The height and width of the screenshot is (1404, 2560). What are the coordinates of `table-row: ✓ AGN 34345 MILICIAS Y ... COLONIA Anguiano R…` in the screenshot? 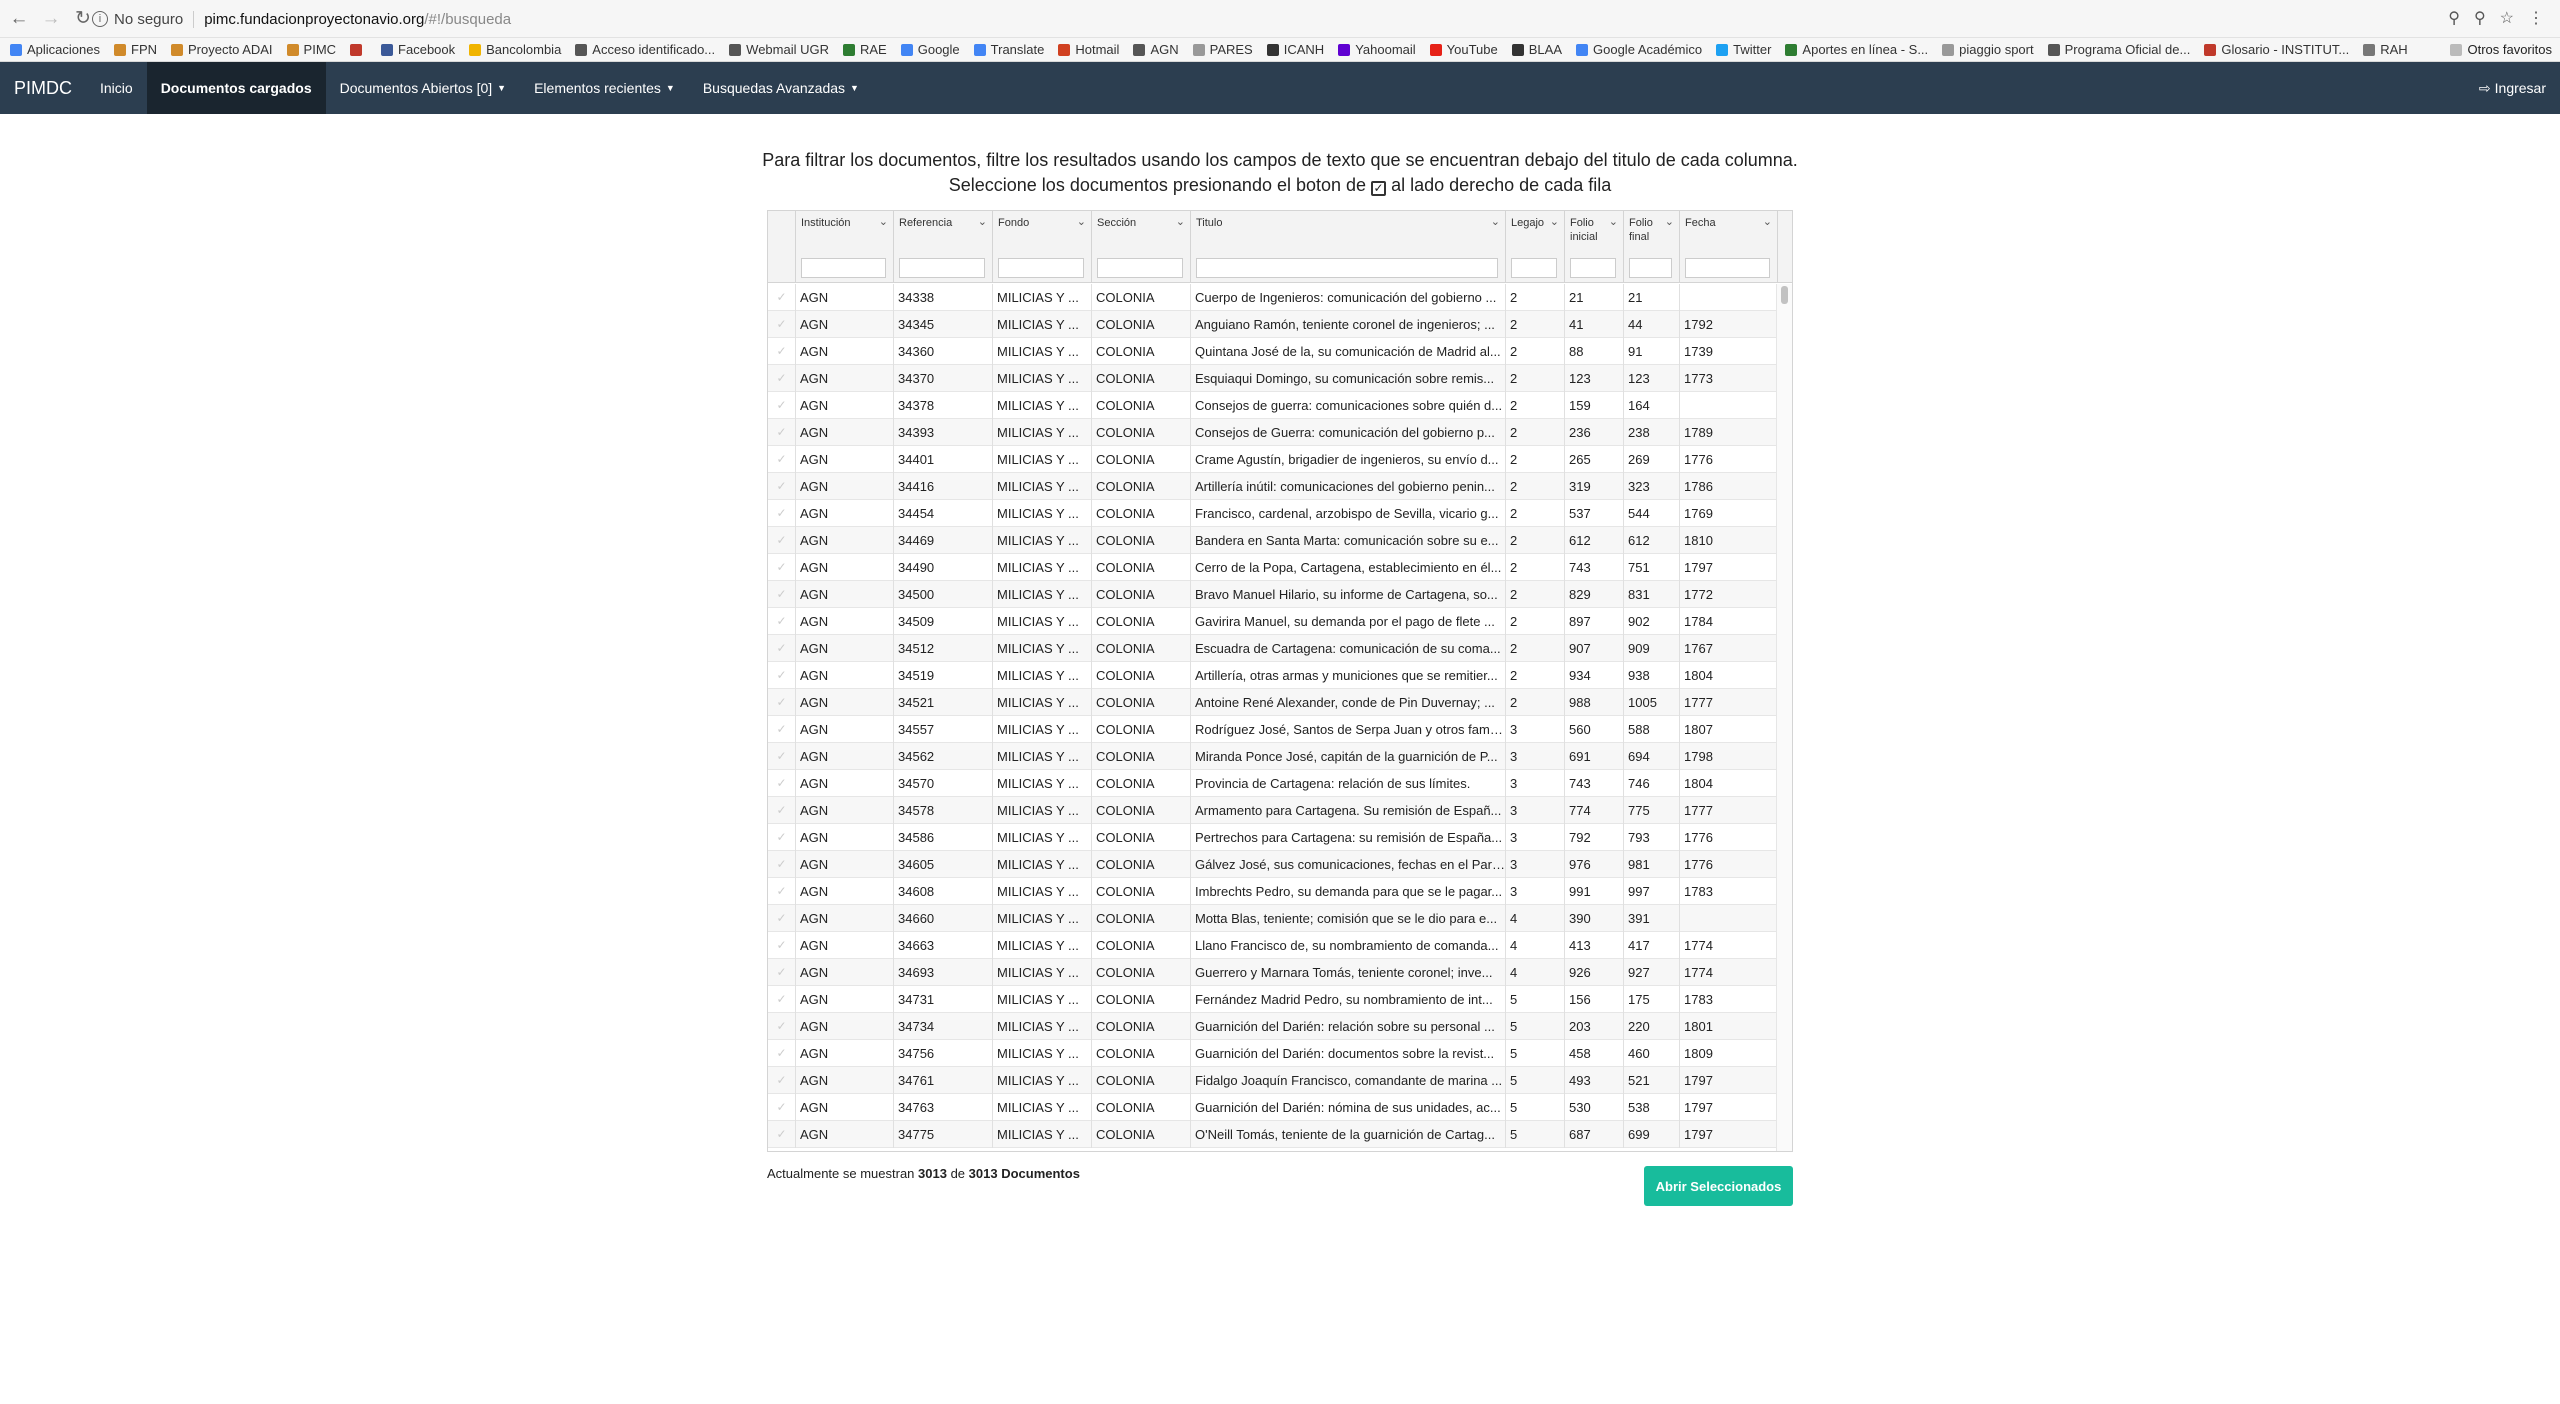 It's located at (1273, 324).